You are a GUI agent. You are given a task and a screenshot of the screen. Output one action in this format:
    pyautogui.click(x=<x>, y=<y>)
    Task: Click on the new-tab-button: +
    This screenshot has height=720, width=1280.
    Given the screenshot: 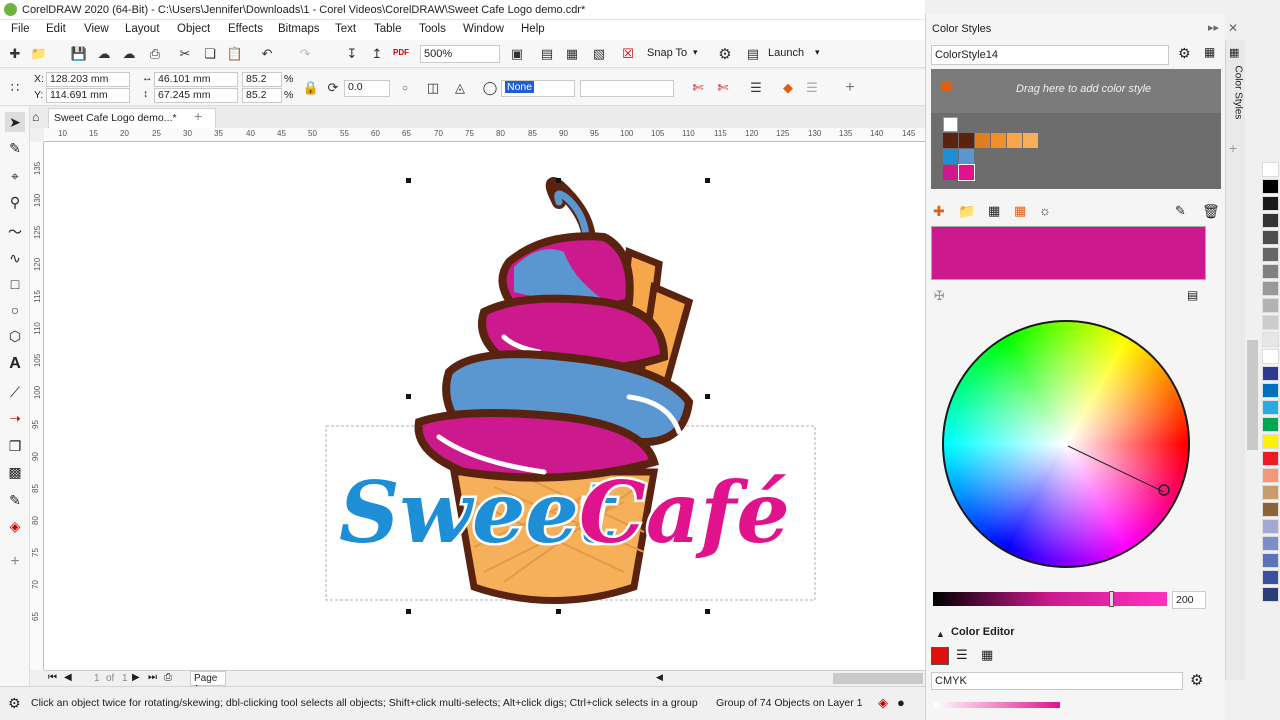 What is the action you would take?
    pyautogui.click(x=198, y=116)
    